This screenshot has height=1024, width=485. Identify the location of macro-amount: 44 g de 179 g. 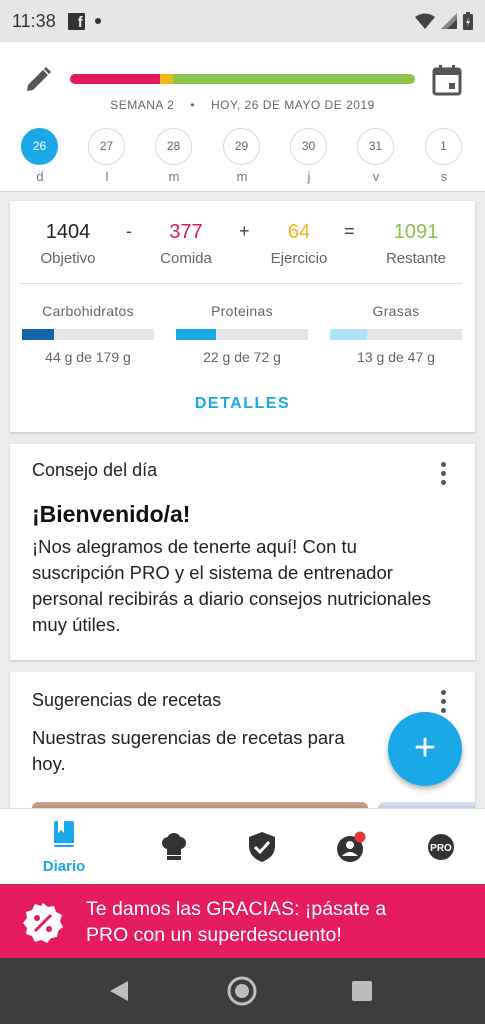
(88, 357).